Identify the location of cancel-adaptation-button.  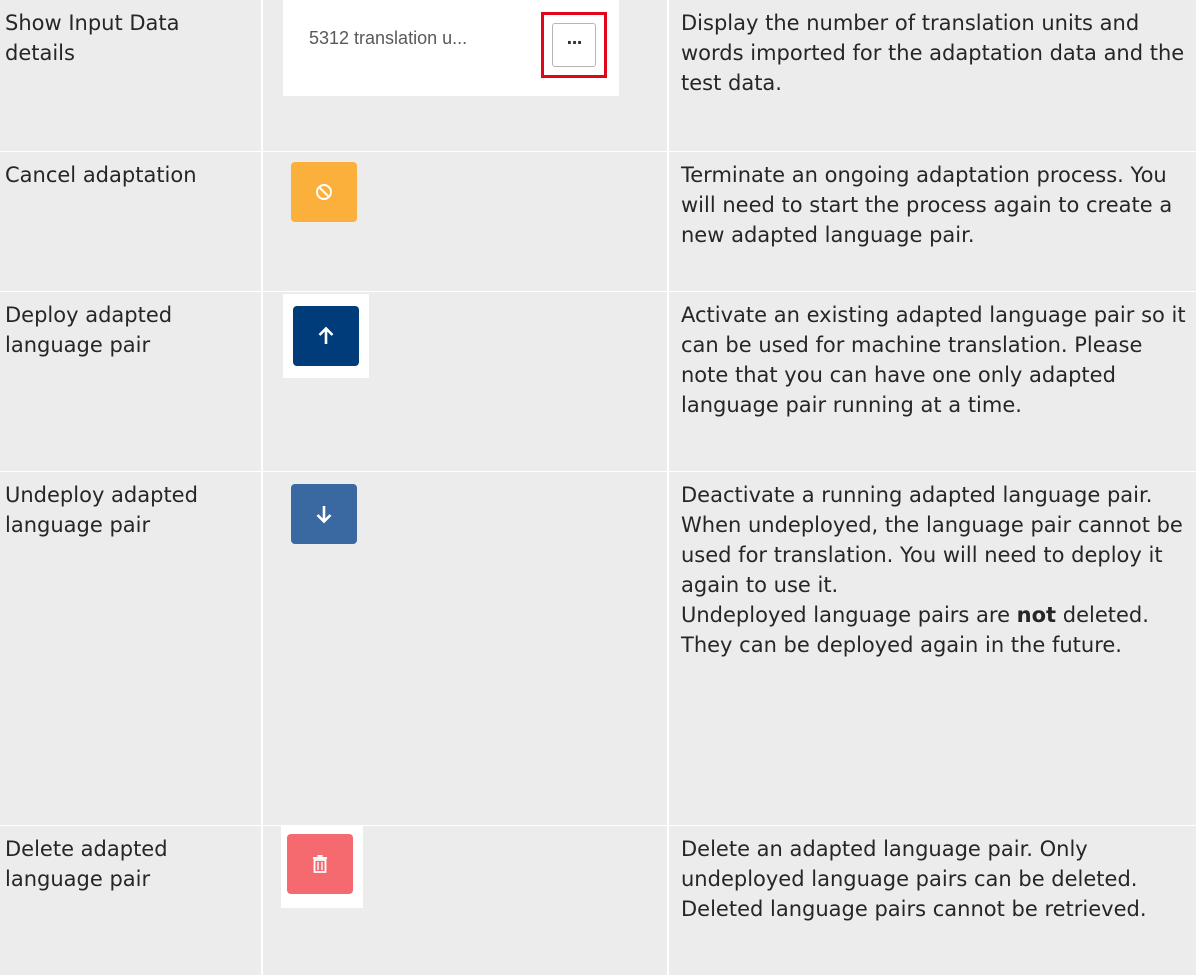
(324, 192).